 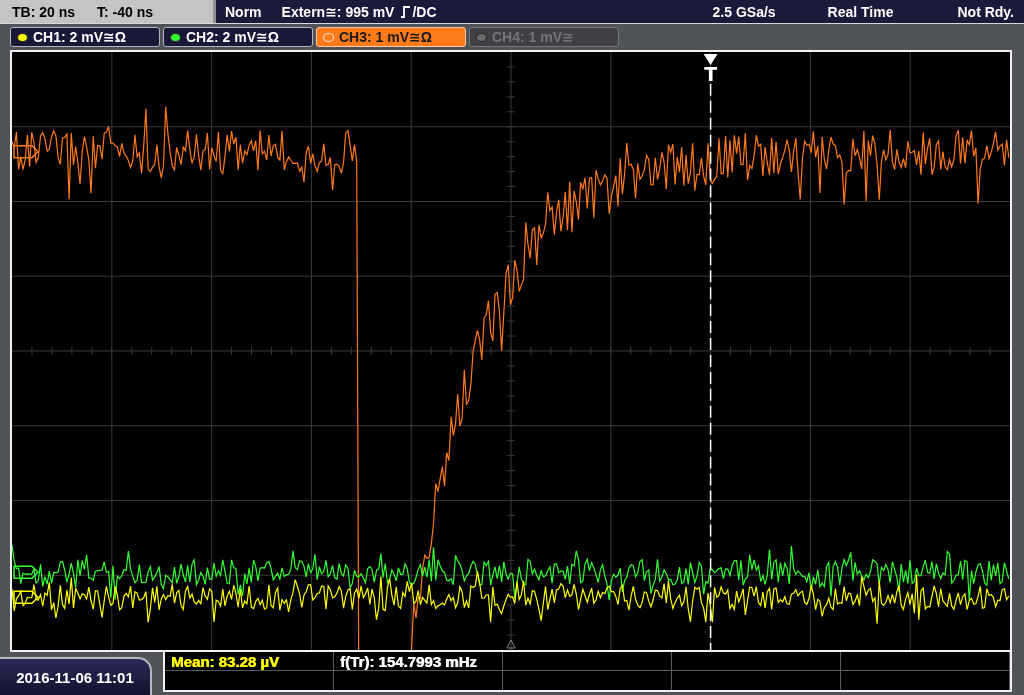 What do you see at coordinates (860, 11) in the screenshot?
I see `acquisition-mode-label: Real Time` at bounding box center [860, 11].